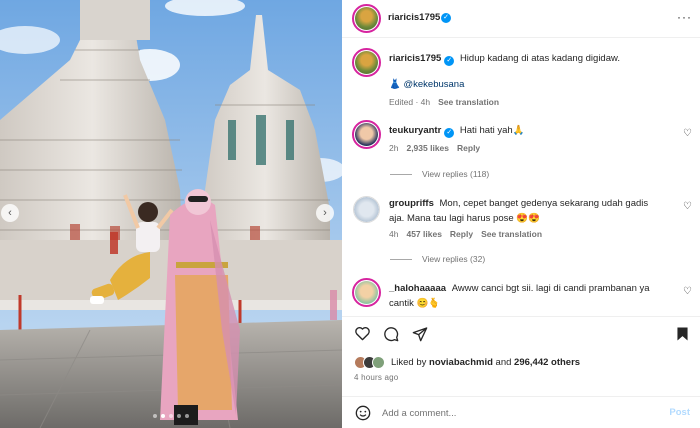 The image size is (700, 428). I want to click on comment-likes: 457 likes, so click(423, 234).